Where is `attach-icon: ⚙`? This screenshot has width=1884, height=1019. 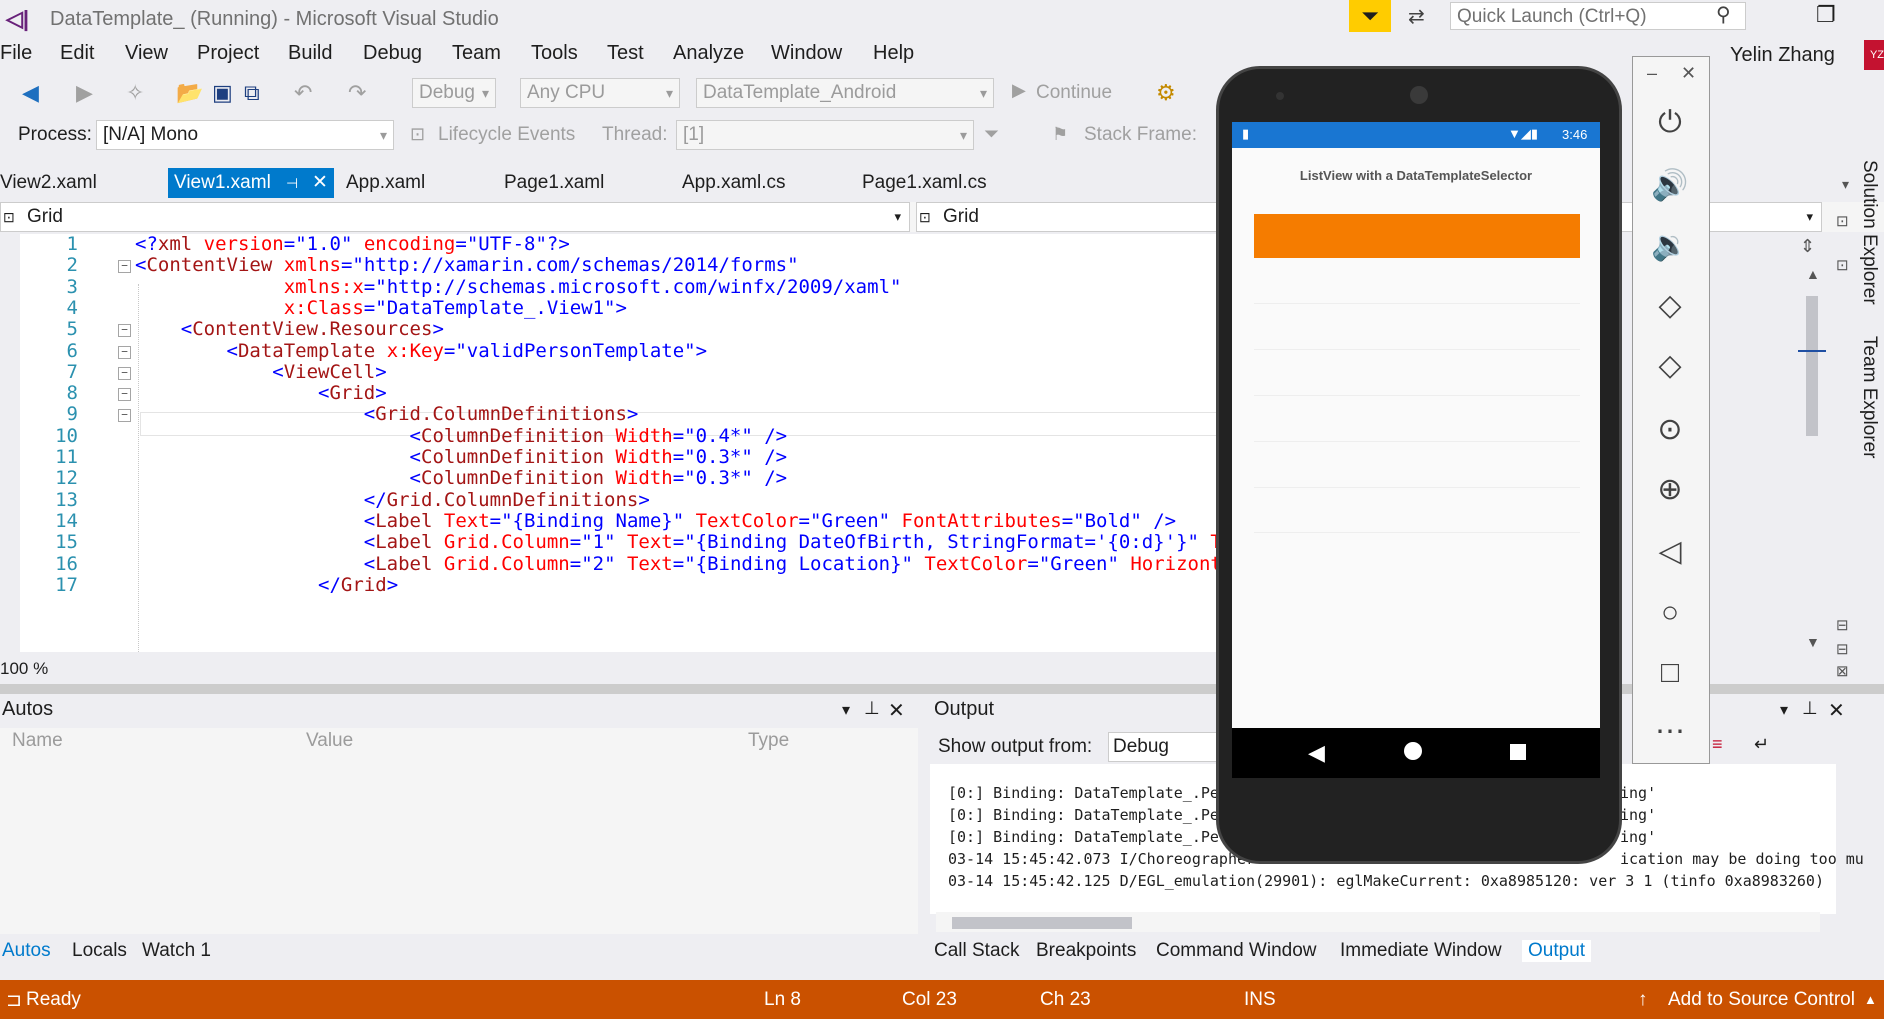 attach-icon: ⚙ is located at coordinates (1166, 93).